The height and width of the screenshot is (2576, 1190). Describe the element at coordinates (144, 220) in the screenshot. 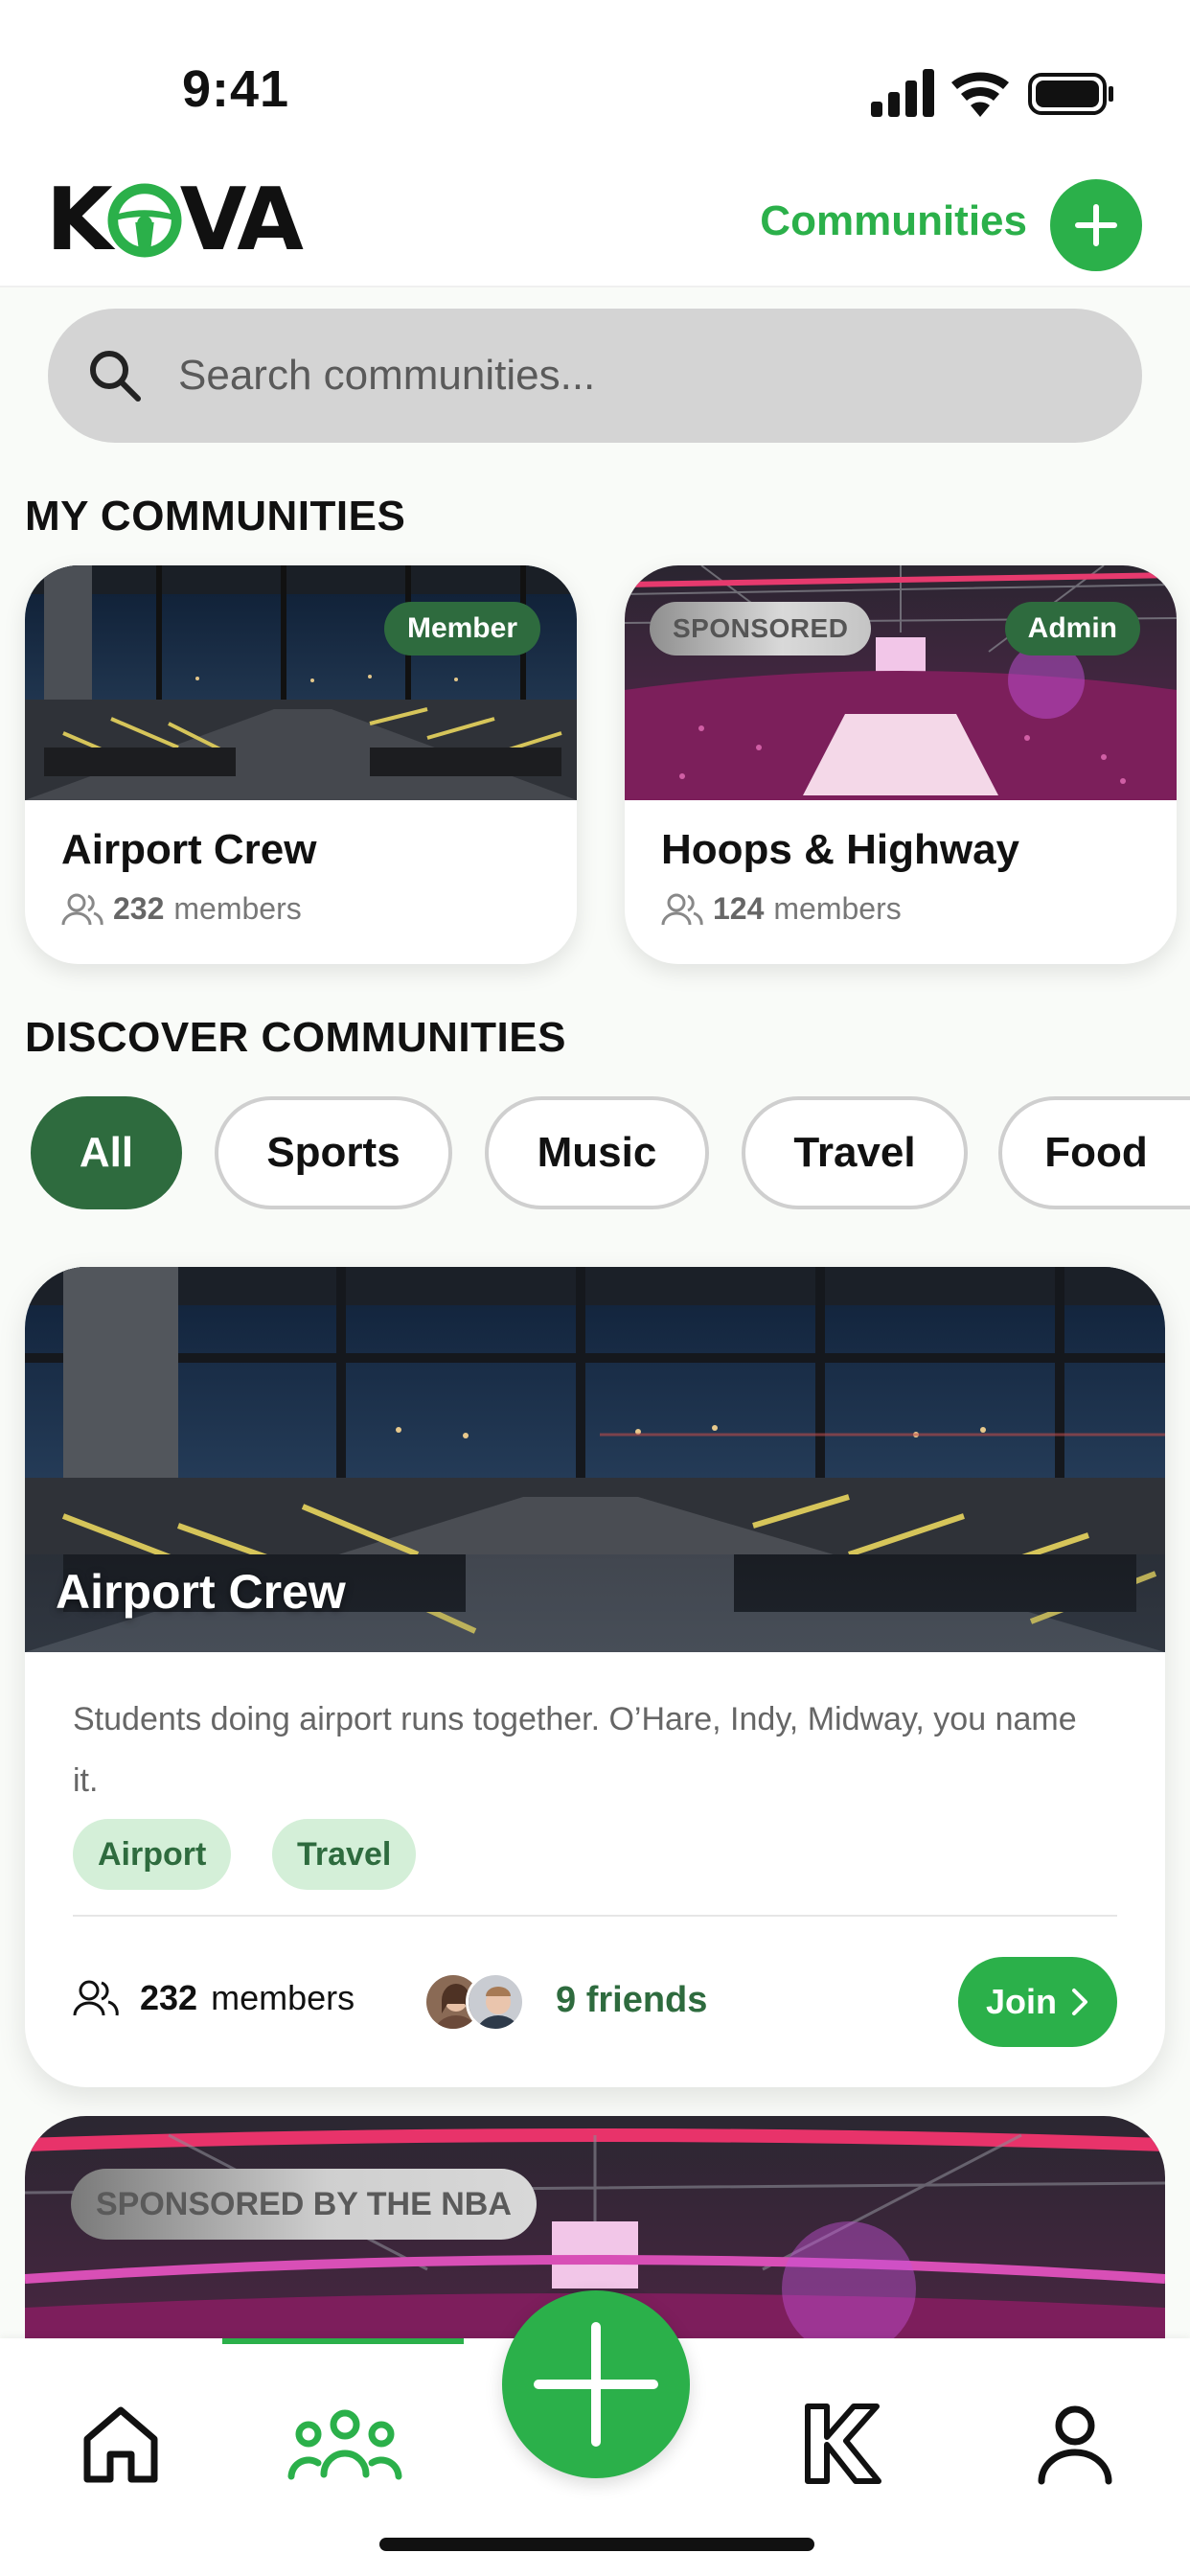

I see `steering-wheel-icon` at that location.